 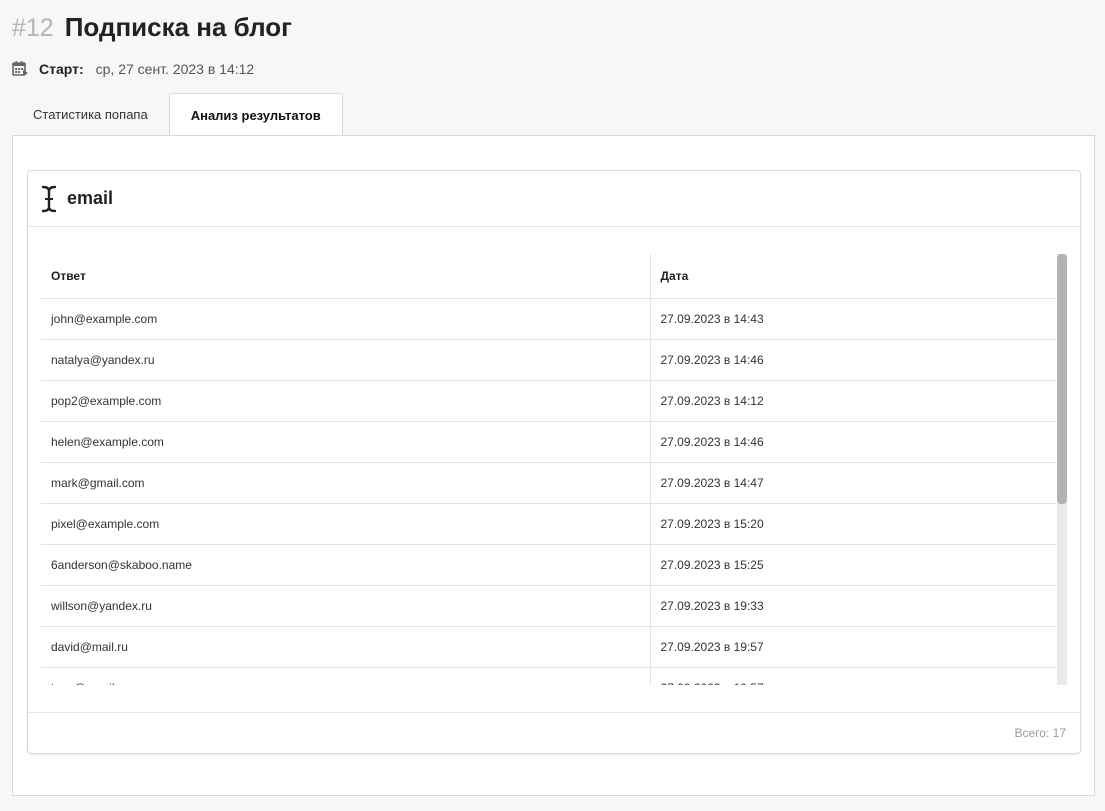 I want to click on answer-cell: natalya@yandex.ru, so click(x=346, y=360).